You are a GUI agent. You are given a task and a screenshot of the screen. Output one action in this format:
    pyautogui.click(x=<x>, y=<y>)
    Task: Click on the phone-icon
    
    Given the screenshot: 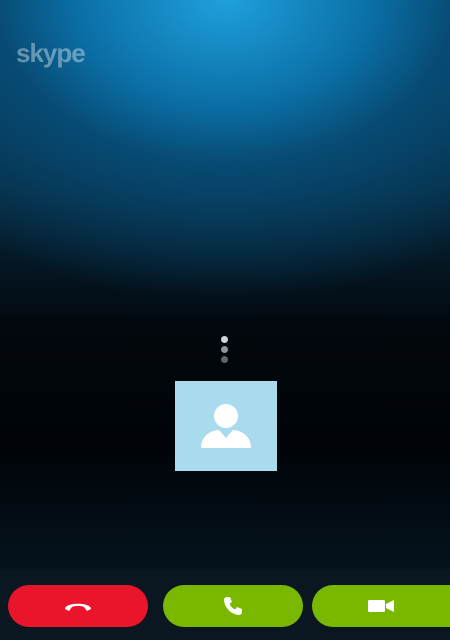 What is the action you would take?
    pyautogui.click(x=233, y=606)
    